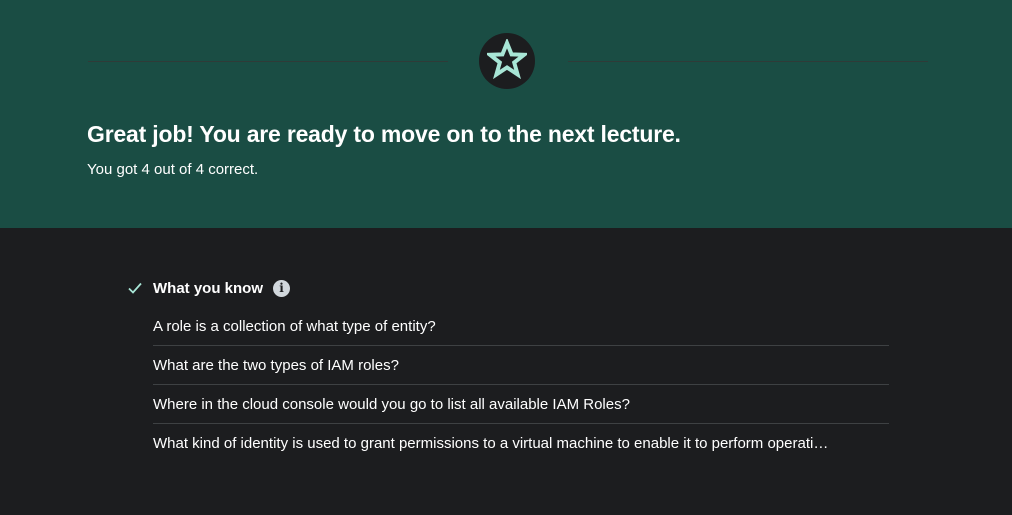 The height and width of the screenshot is (515, 1012). I want to click on star-icon, so click(507, 60).